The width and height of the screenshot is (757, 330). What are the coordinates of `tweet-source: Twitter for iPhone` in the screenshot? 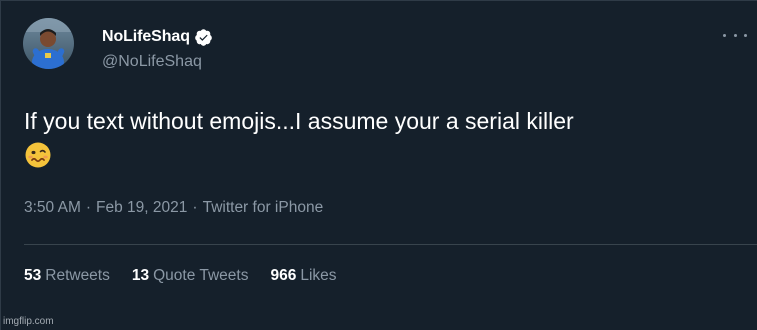 It's located at (263, 208).